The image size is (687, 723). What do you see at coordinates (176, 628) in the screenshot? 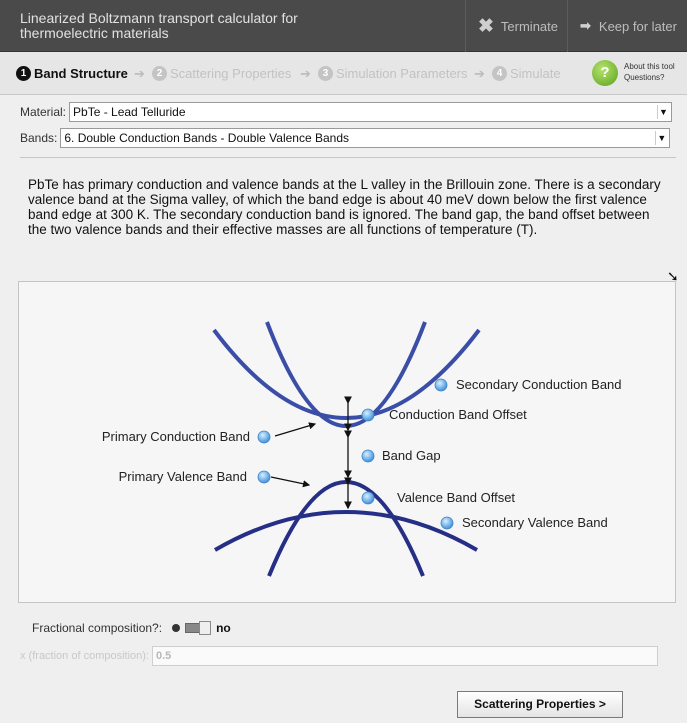
I see `toggle-dot` at bounding box center [176, 628].